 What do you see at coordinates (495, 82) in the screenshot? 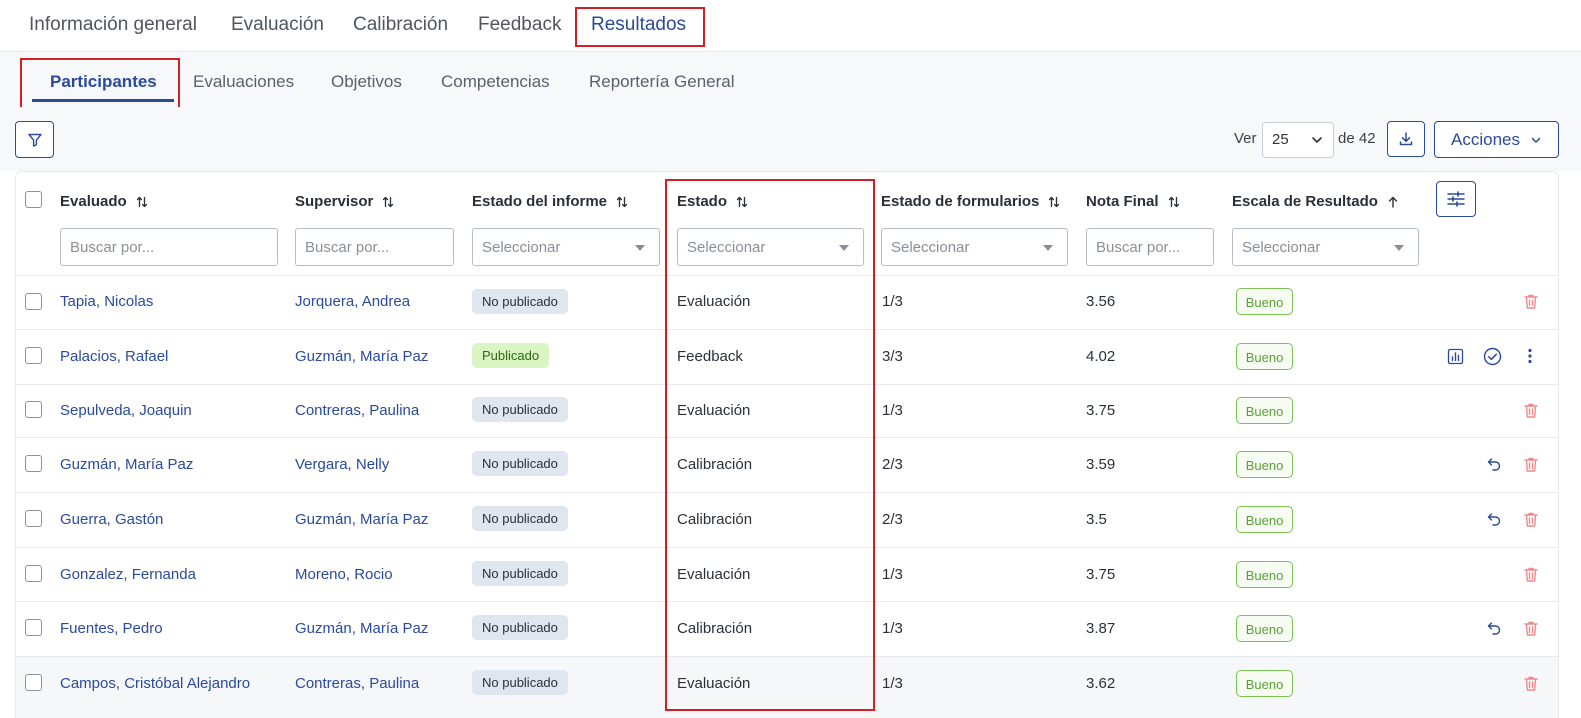
I see `subtab-competencias: Competencias` at bounding box center [495, 82].